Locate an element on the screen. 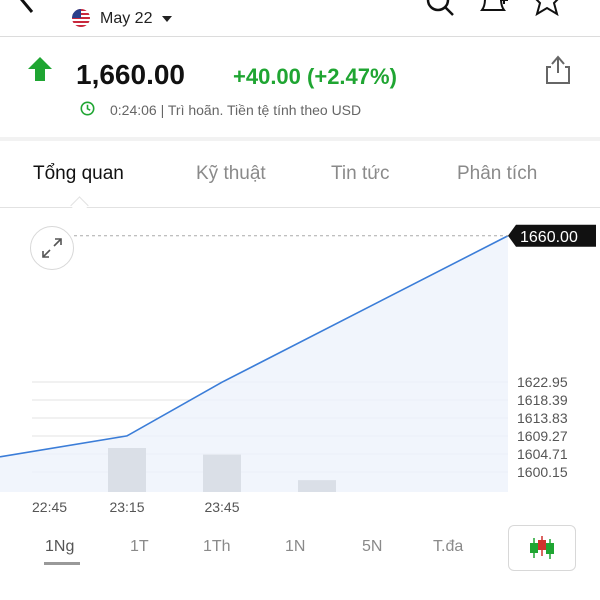 The height and width of the screenshot is (600, 600). add-alert-icon is located at coordinates (493, 10).